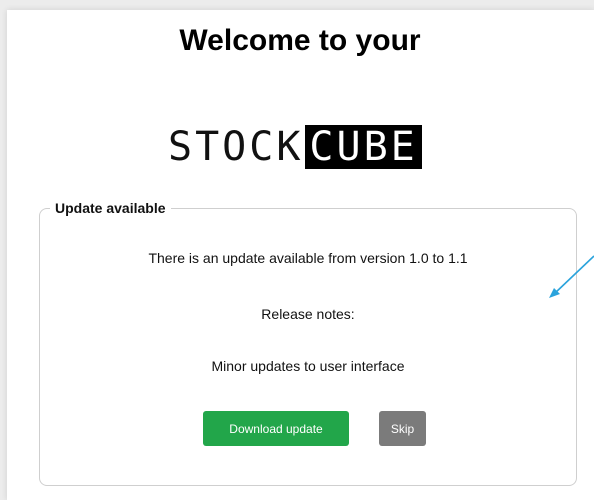  I want to click on logo-part-stock: STOCK, so click(236, 147).